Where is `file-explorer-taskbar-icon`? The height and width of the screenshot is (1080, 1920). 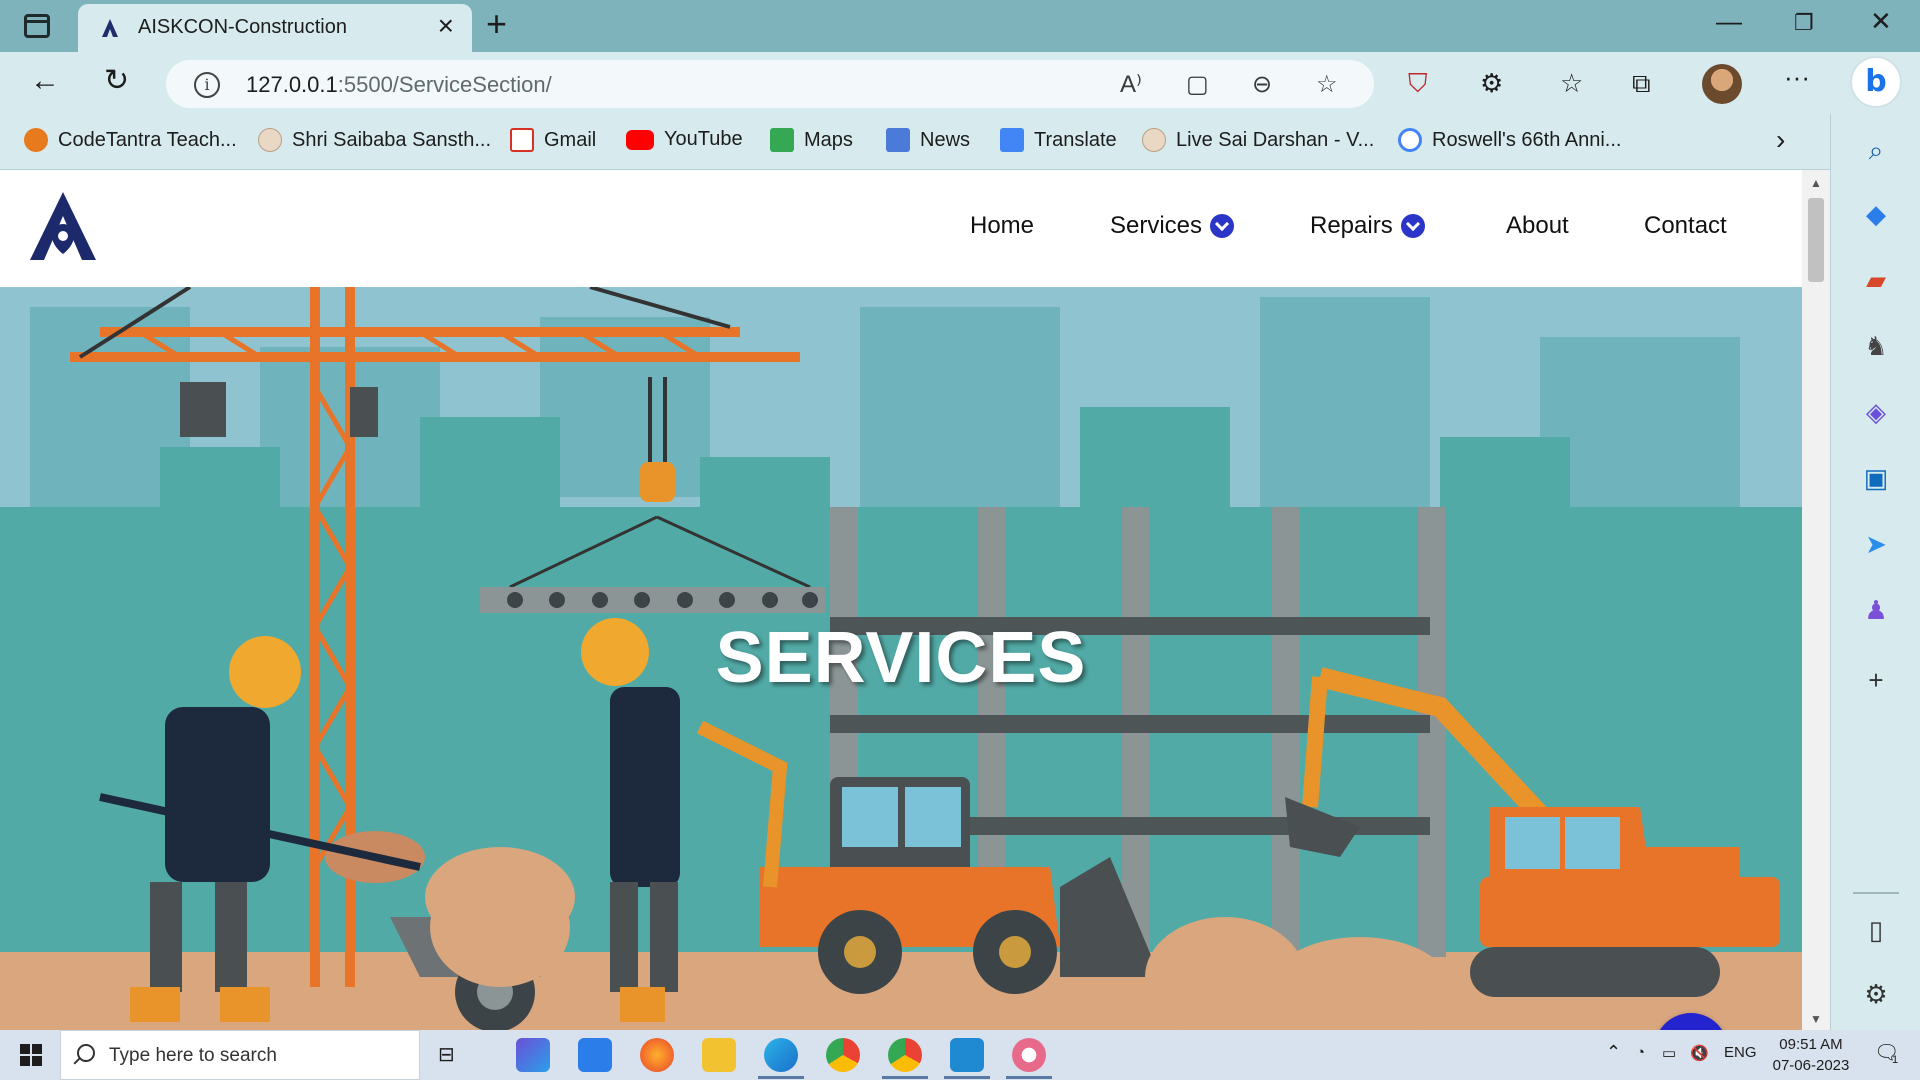
file-explorer-taskbar-icon is located at coordinates (719, 1055).